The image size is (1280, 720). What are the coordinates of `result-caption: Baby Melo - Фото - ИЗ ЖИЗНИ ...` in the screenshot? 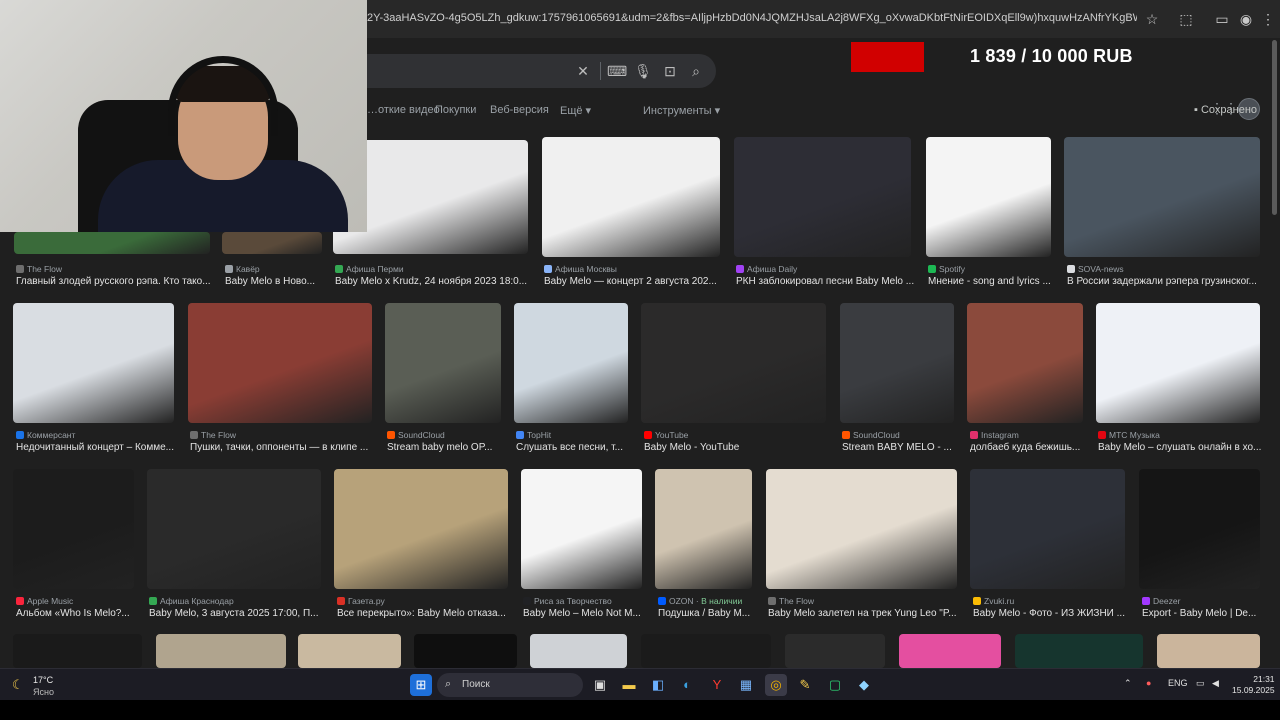 It's located at (1053, 613).